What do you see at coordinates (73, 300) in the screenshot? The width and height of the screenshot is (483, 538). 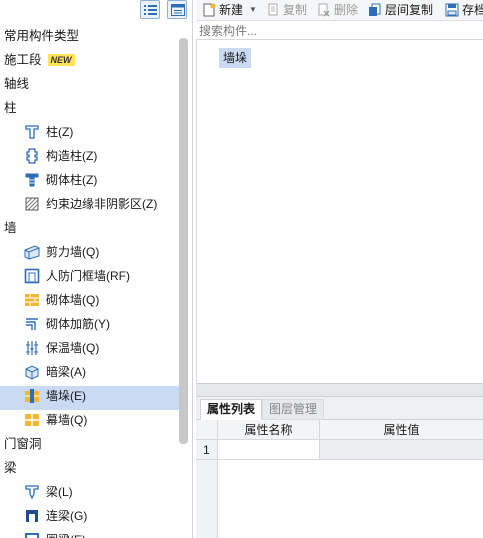 I see `item-label: 砌体墙(Q)` at bounding box center [73, 300].